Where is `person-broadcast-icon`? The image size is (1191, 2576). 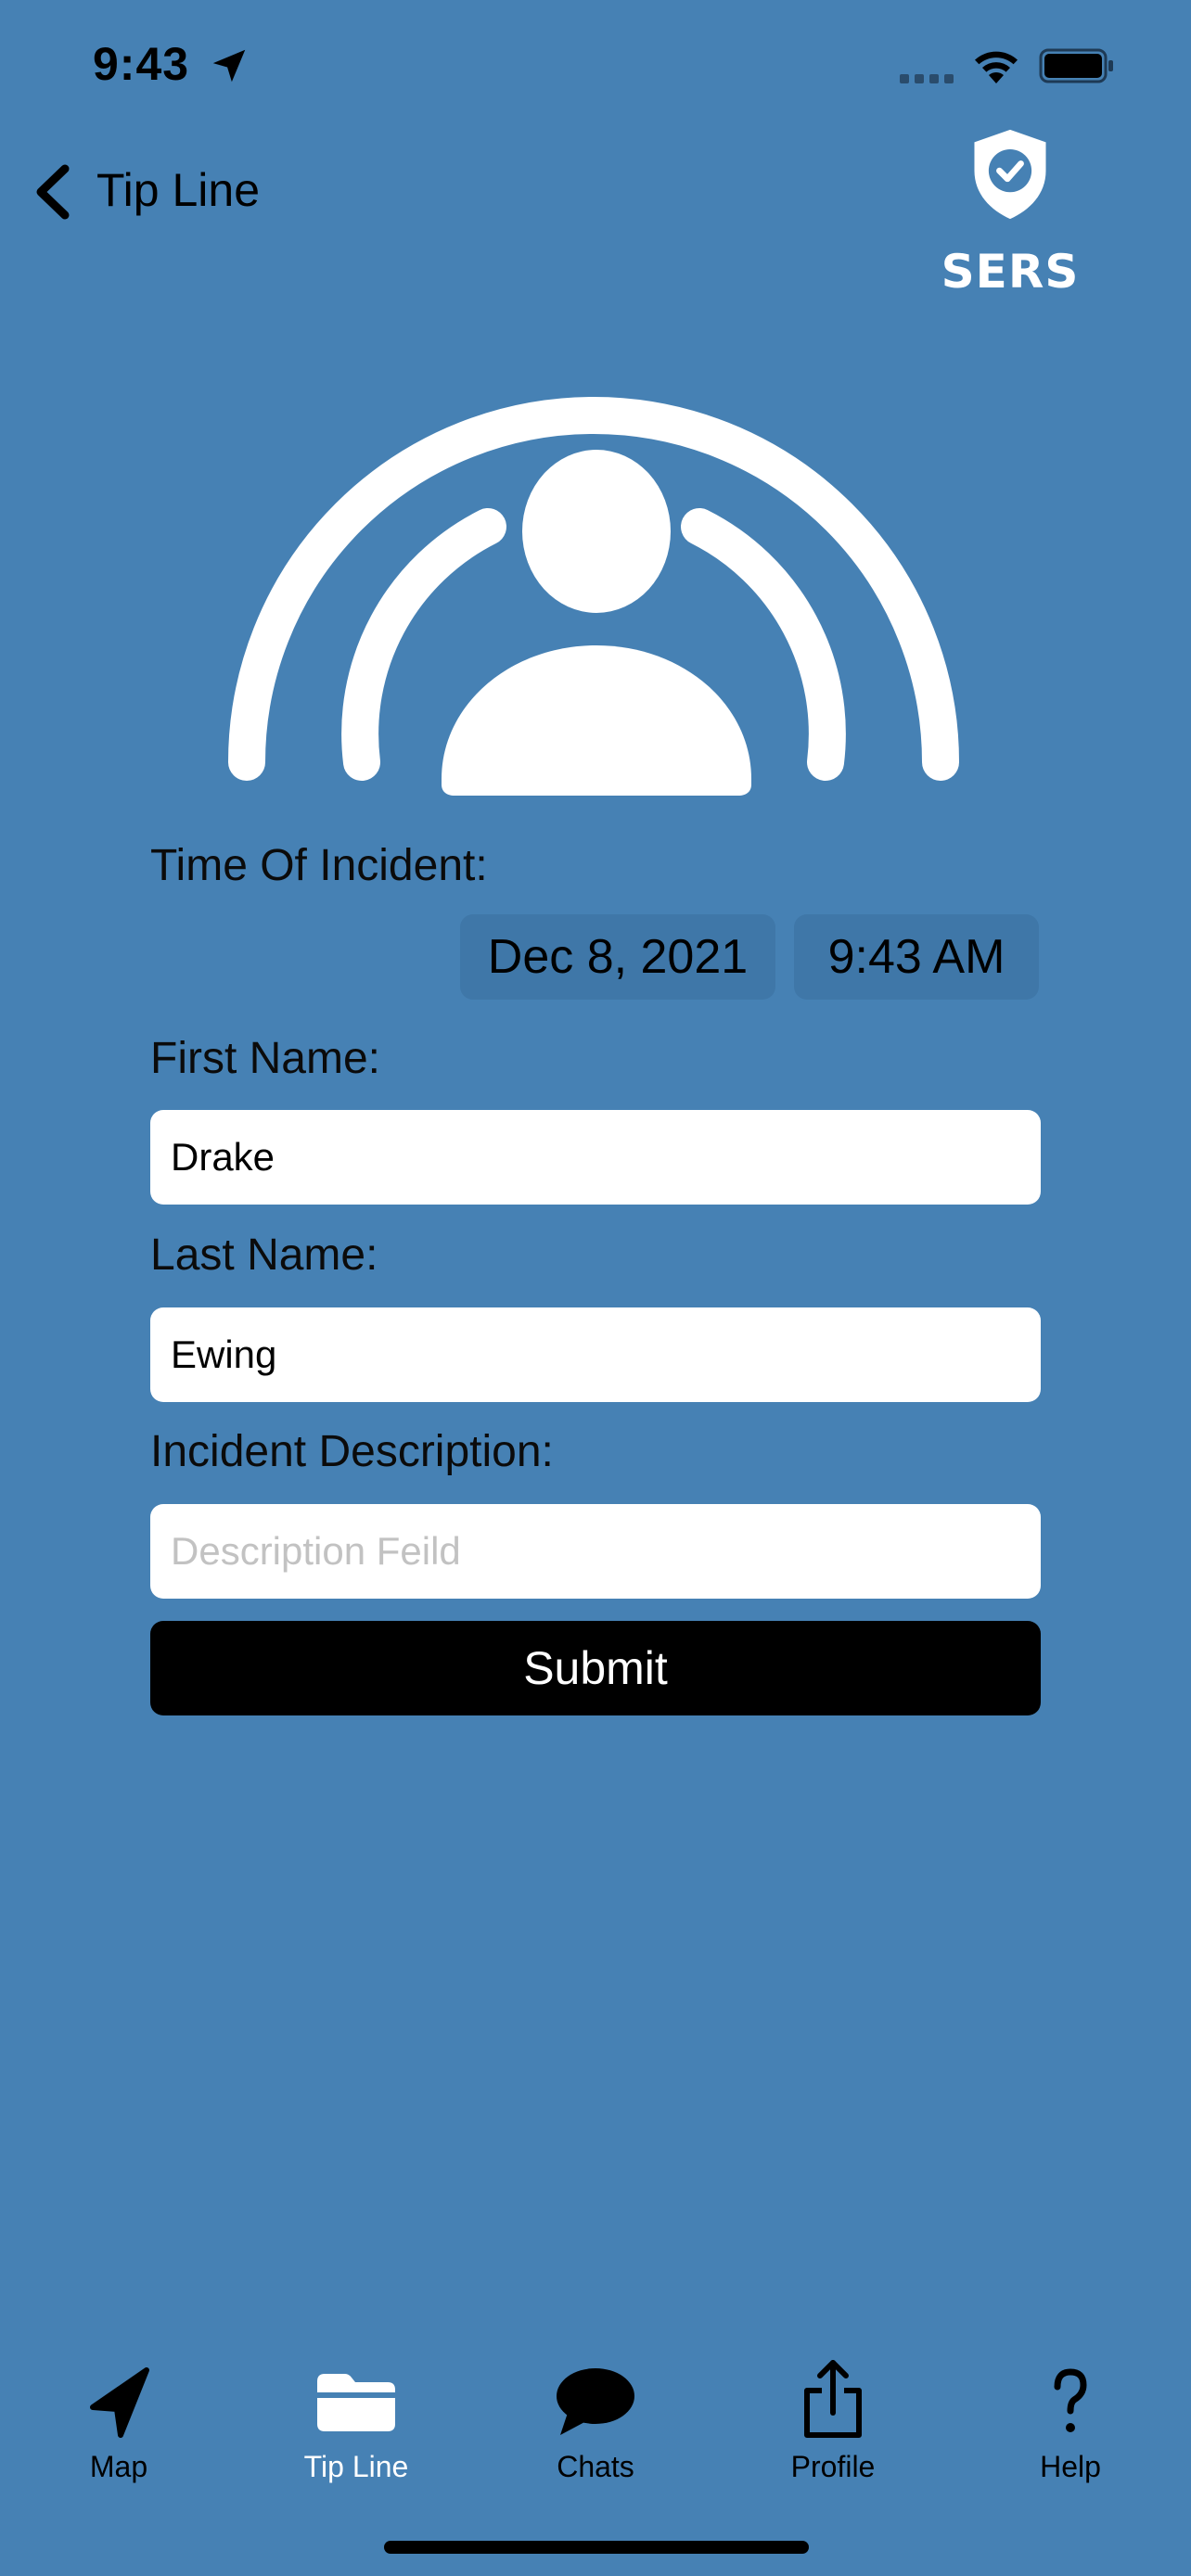
person-broadcast-icon is located at coordinates (593, 596).